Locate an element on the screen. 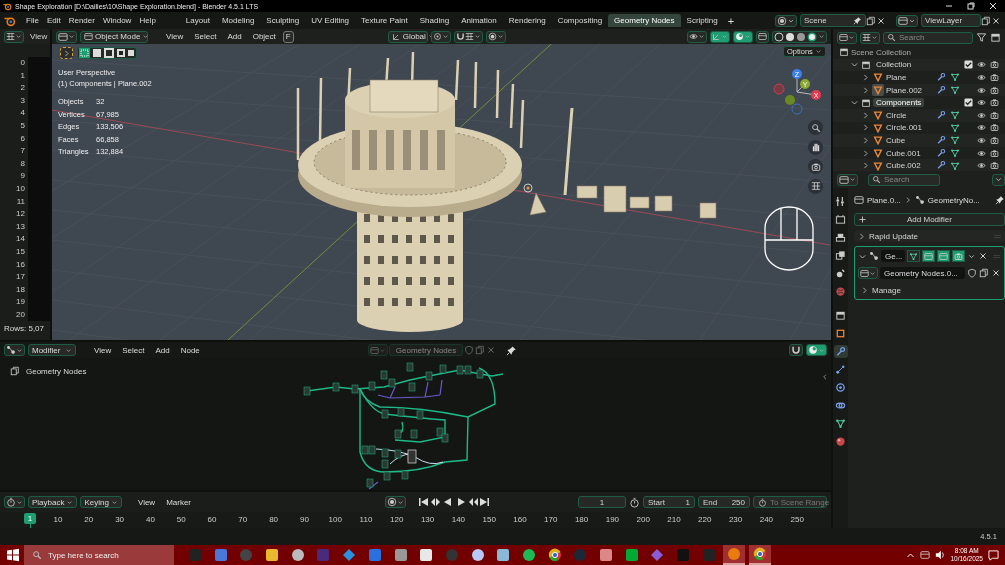 The width and height of the screenshot is (1005, 565). outliner-item: Circle.001 is located at coordinates (910, 128).